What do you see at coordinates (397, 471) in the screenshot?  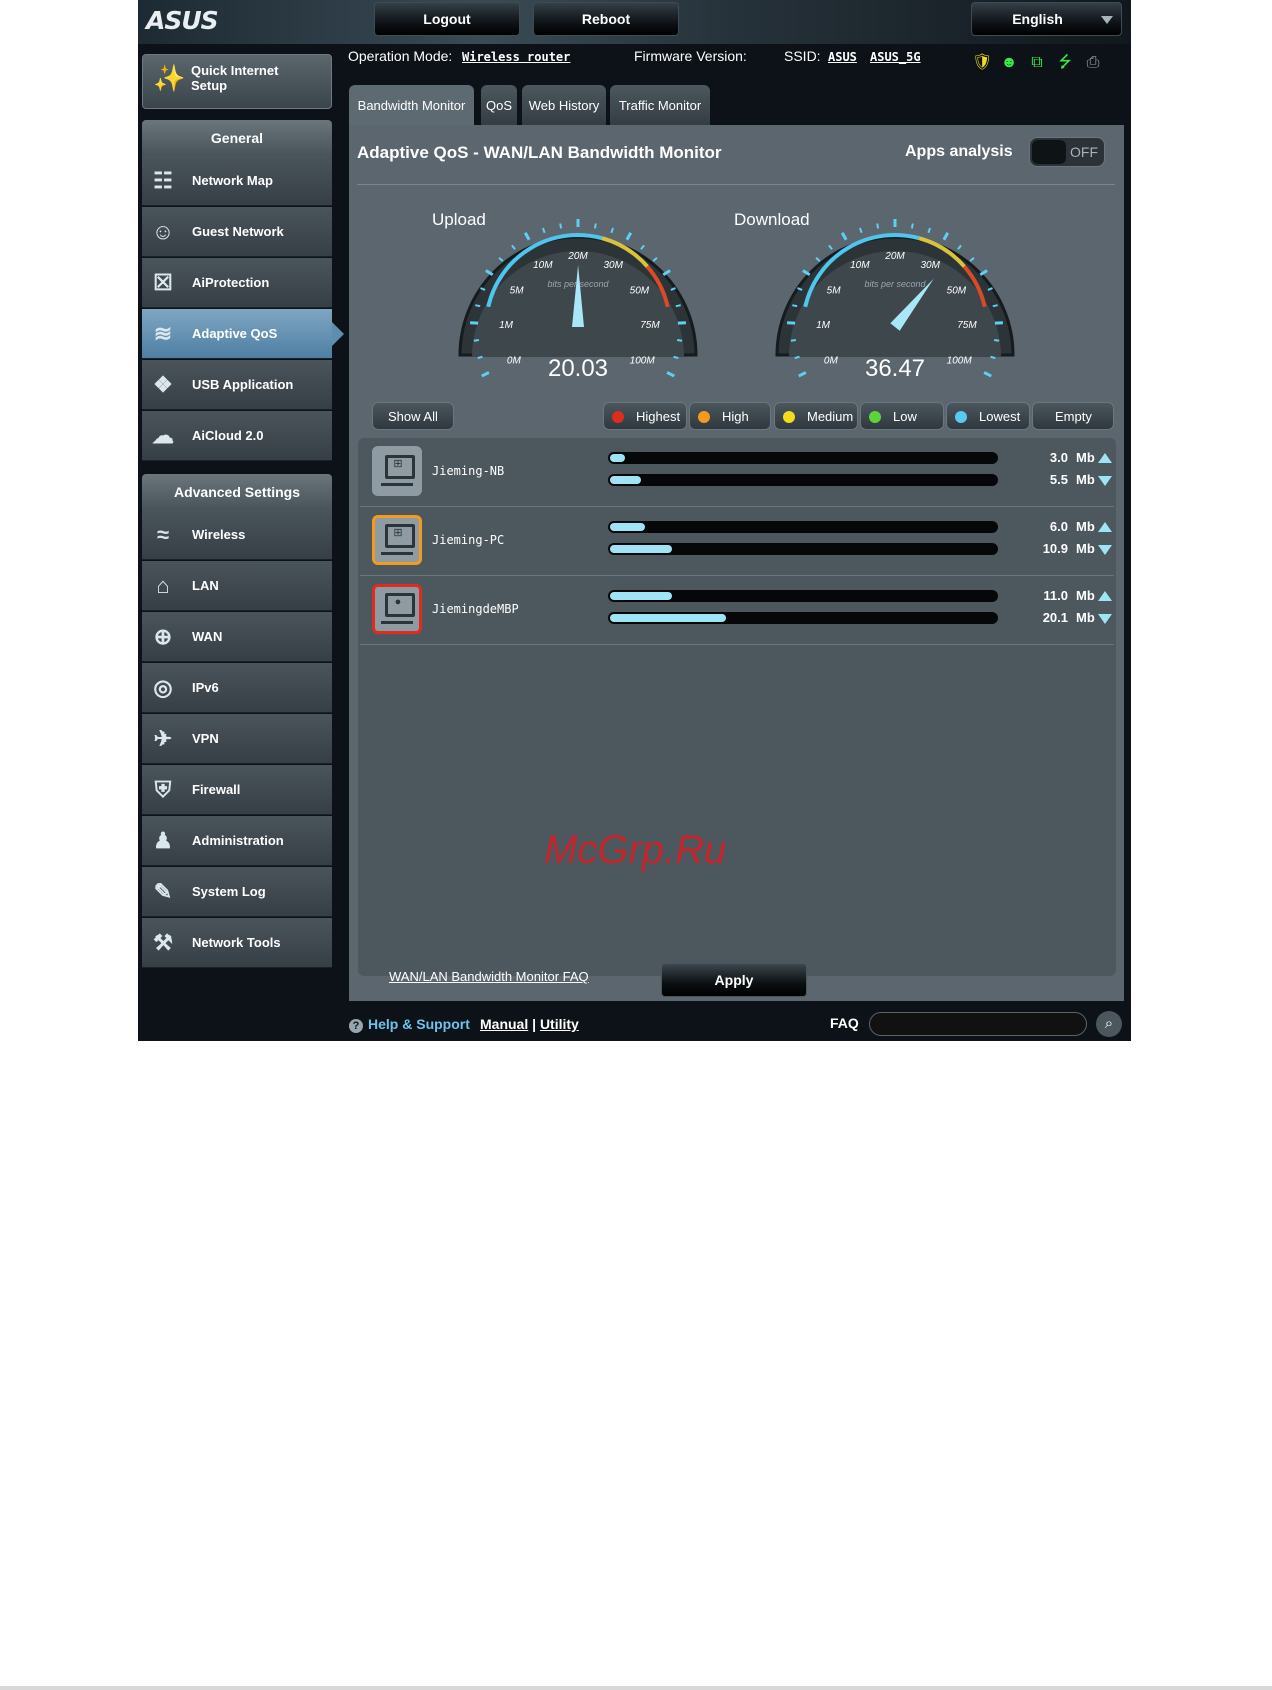 I see `windows-laptop-icon: ⊞` at bounding box center [397, 471].